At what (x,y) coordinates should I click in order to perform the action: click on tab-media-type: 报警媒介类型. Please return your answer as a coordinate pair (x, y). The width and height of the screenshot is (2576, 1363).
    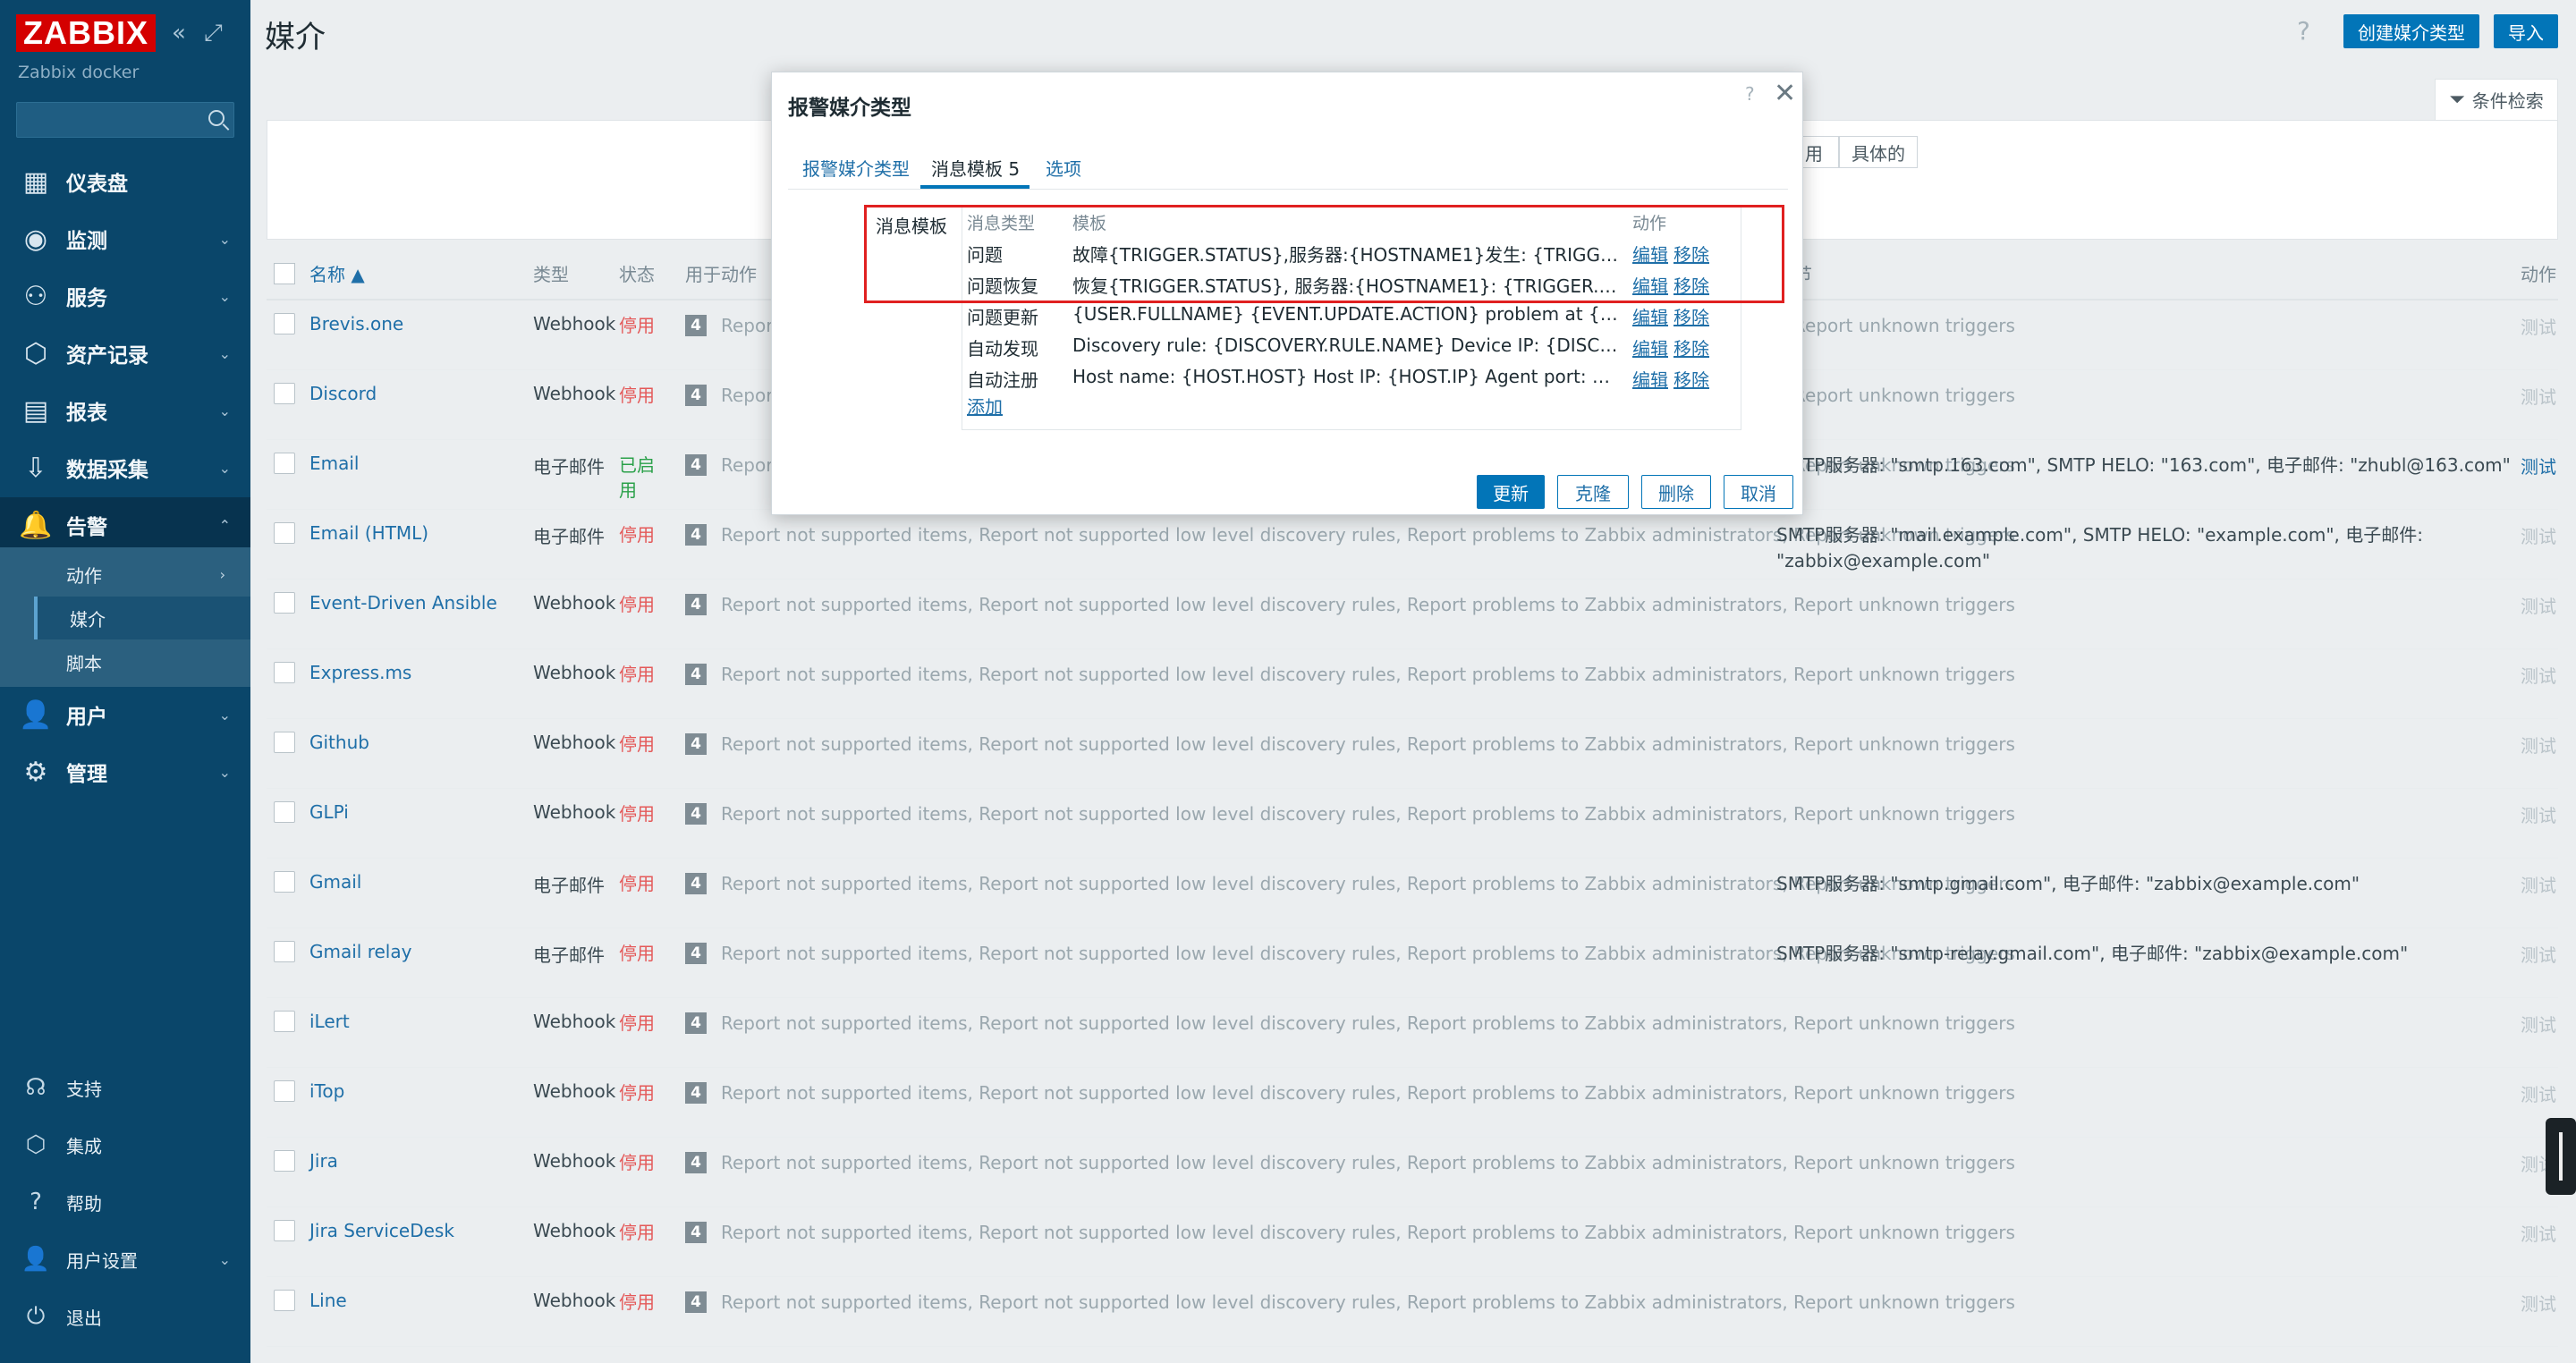
    Looking at the image, I should click on (856, 168).